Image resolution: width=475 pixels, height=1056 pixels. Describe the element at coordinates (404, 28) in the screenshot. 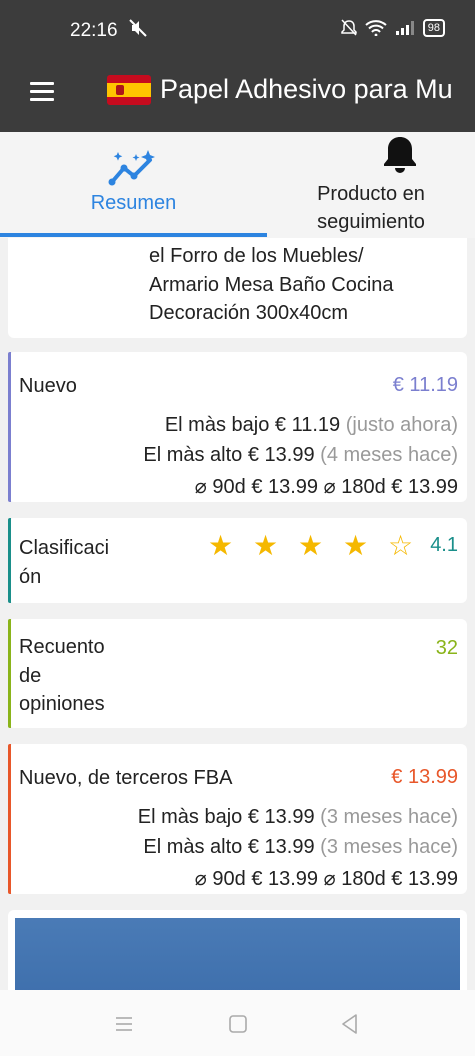

I see `signal-icon` at that location.